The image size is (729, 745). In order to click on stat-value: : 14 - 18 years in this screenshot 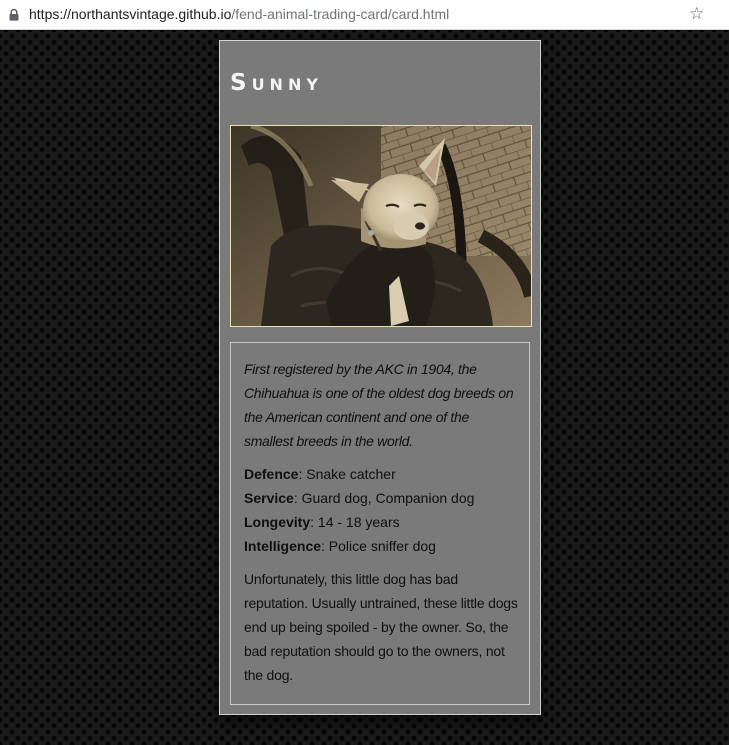, I will do `click(355, 522)`.